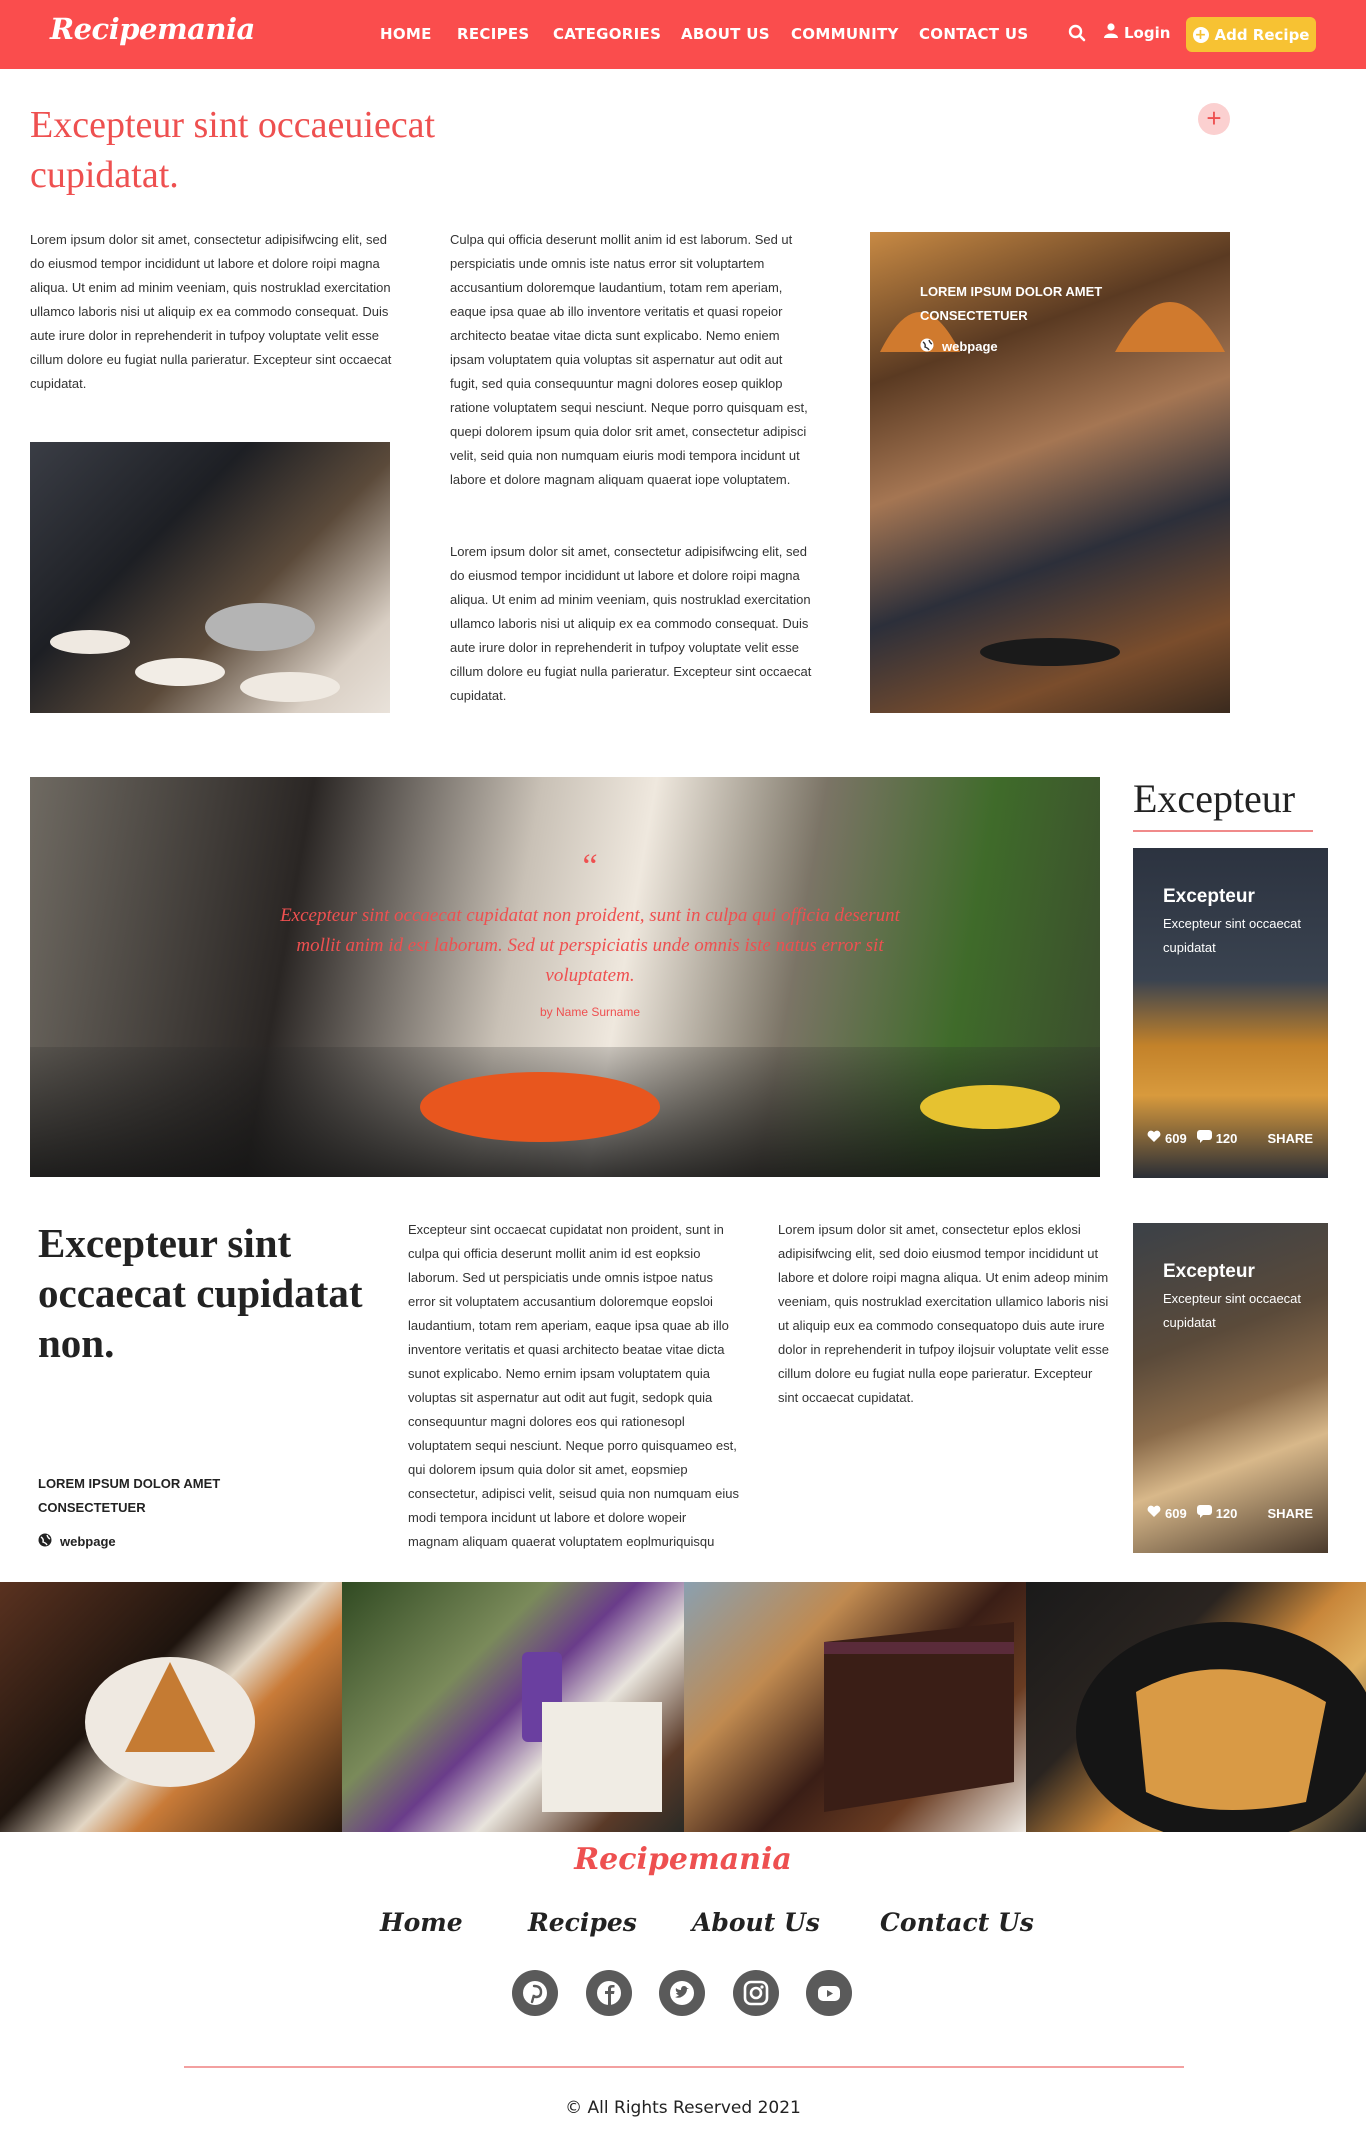  I want to click on footer-nav-contact-us: Contact Us, so click(957, 1922).